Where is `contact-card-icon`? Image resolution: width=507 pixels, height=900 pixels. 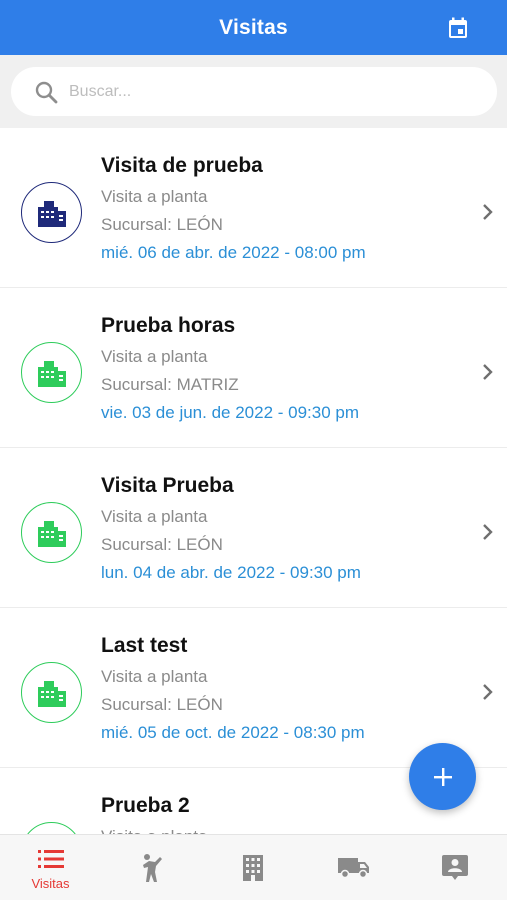 contact-card-icon is located at coordinates (454, 867).